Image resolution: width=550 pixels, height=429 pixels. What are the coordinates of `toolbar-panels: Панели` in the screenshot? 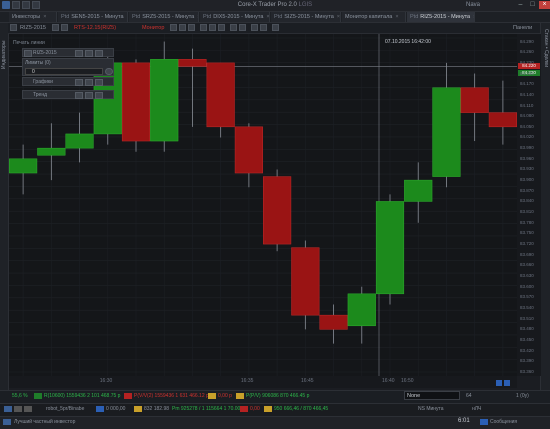 It's located at (522, 28).